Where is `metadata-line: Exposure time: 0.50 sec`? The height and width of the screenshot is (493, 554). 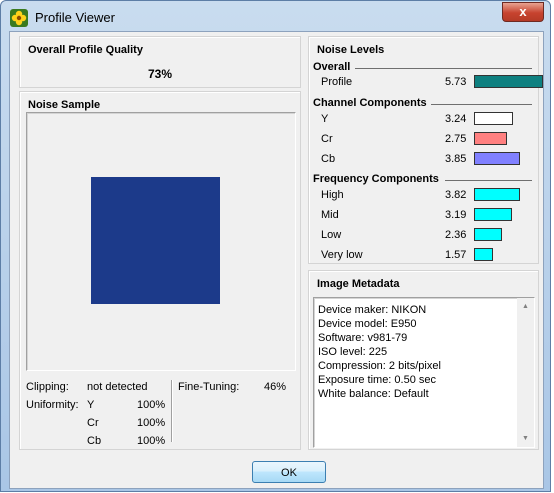 metadata-line: Exposure time: 0.50 sec is located at coordinates (377, 380).